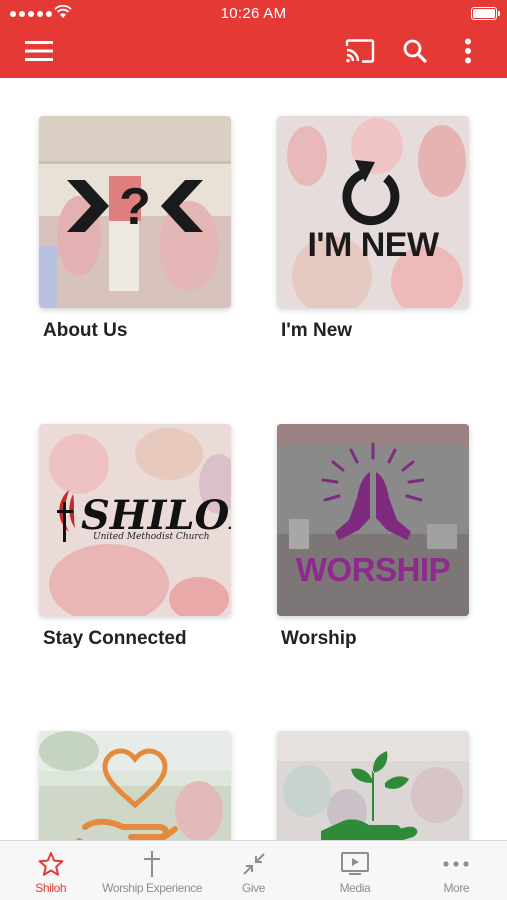 The image size is (507, 900). Describe the element at coordinates (373, 212) in the screenshot. I see `im-new-image: I'M NEW` at that location.